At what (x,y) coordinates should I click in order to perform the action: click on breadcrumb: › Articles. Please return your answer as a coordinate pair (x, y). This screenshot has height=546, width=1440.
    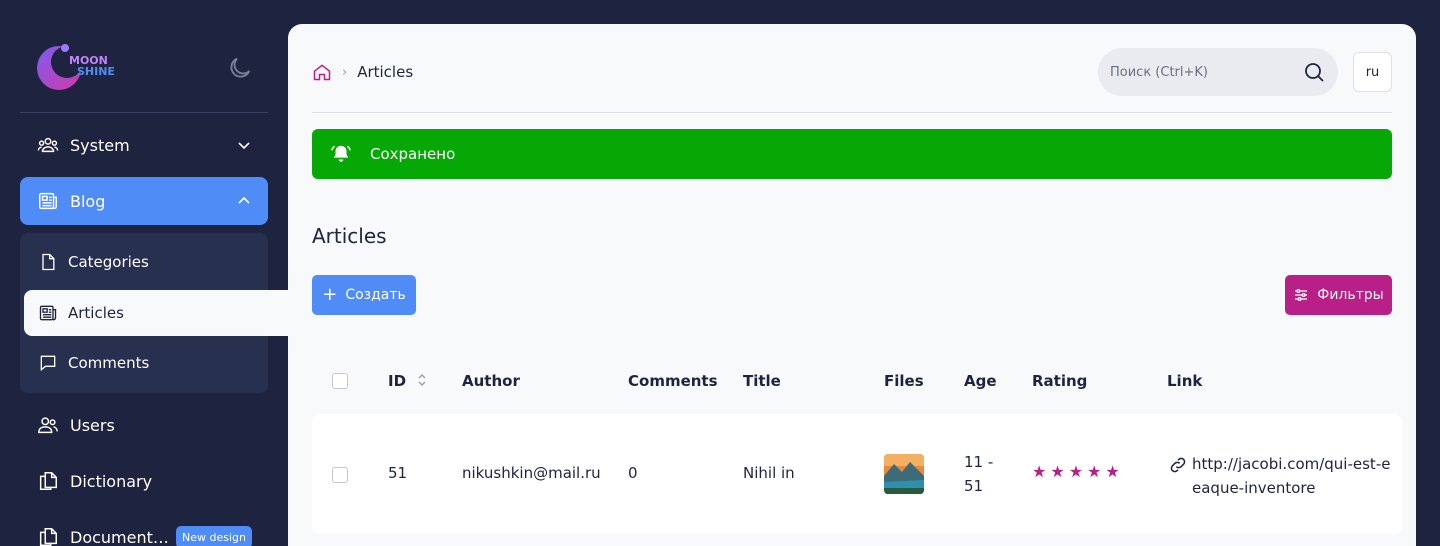
    Looking at the image, I should click on (362, 72).